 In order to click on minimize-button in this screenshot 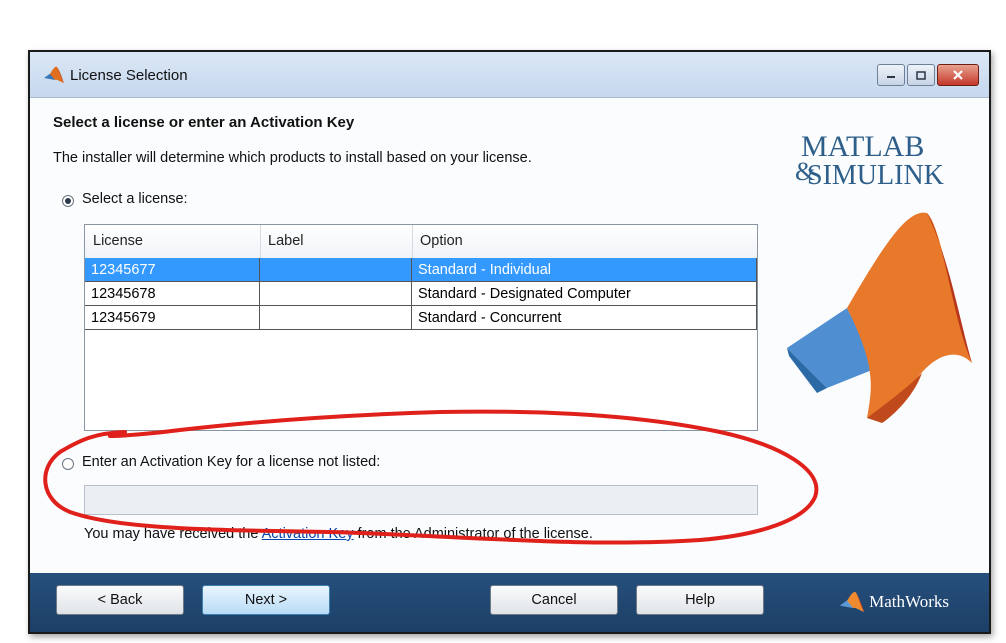, I will do `click(891, 75)`.